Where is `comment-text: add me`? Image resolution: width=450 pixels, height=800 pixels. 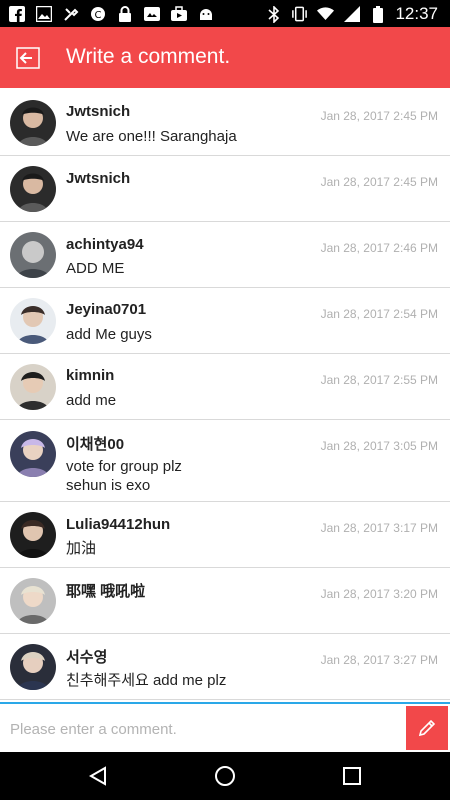 comment-text: add me is located at coordinates (91, 400).